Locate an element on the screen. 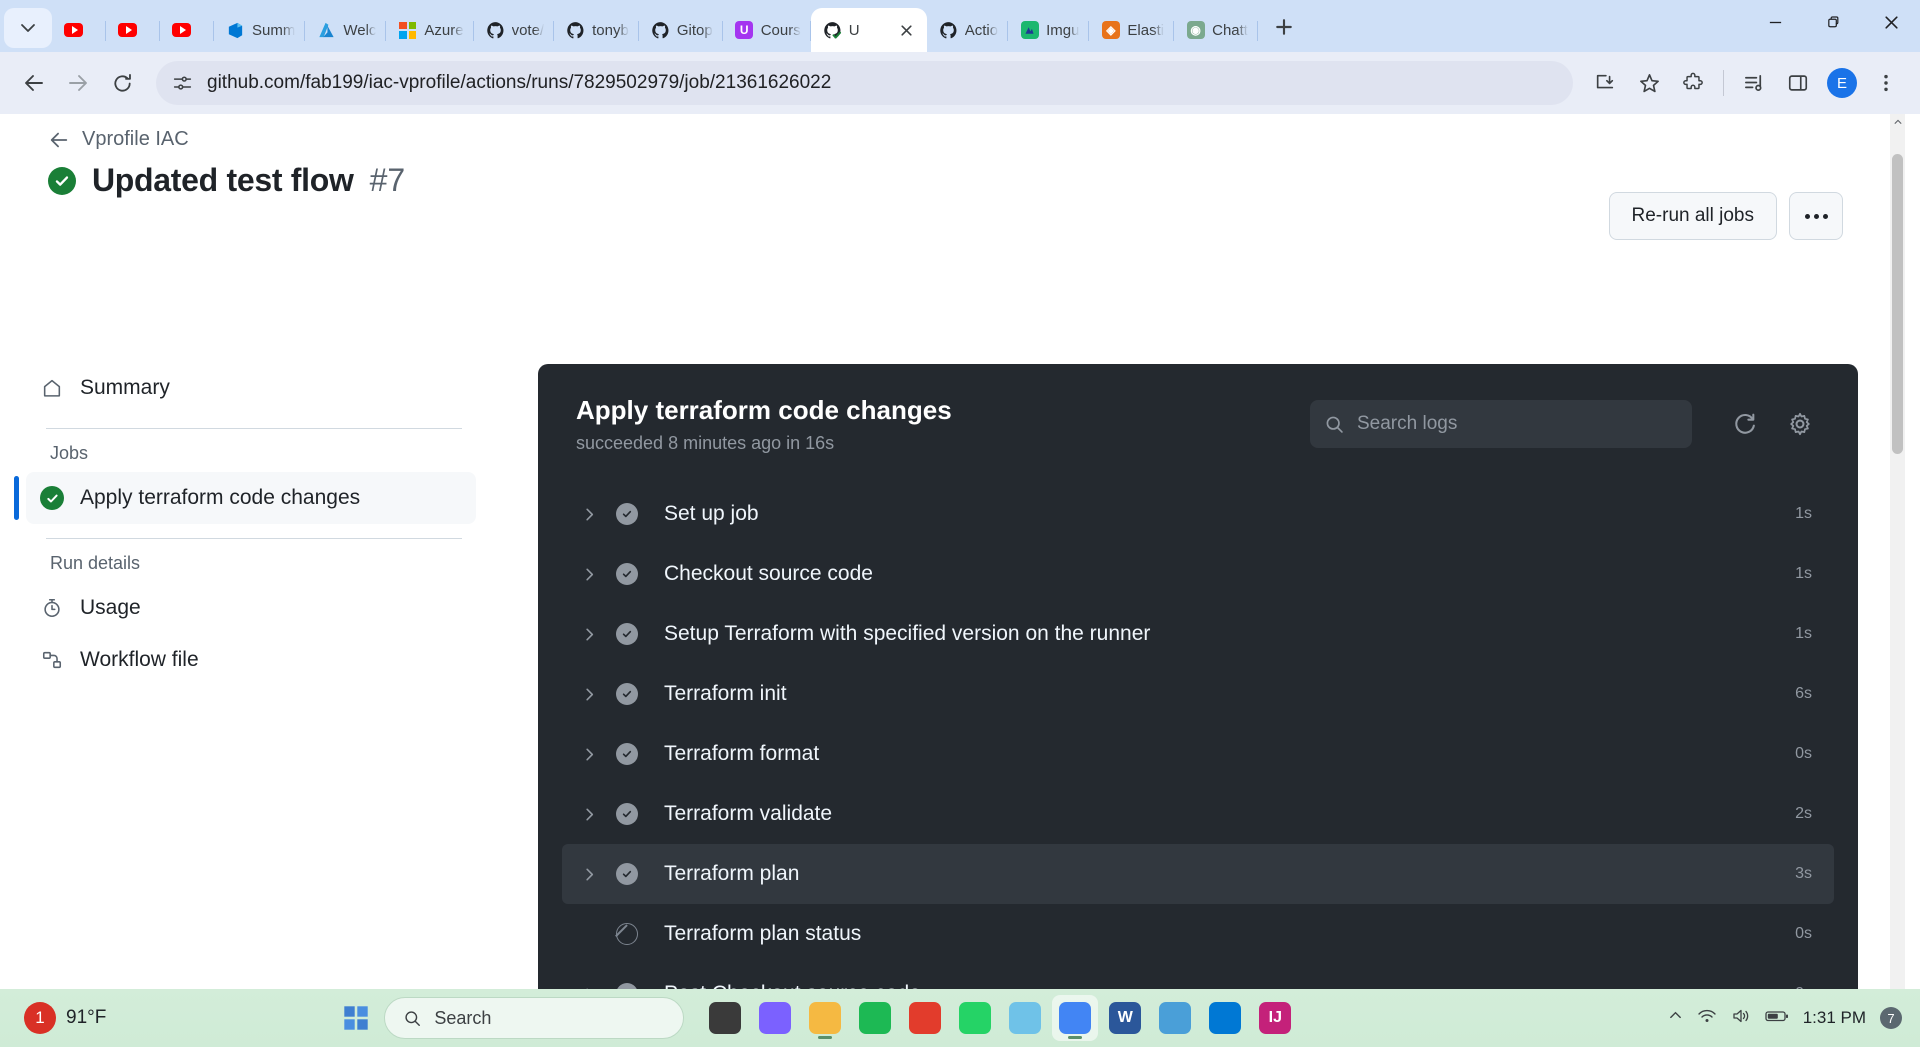 Image resolution: width=1920 pixels, height=1047 pixels. taskbar-task-view-icon is located at coordinates (725, 1018).